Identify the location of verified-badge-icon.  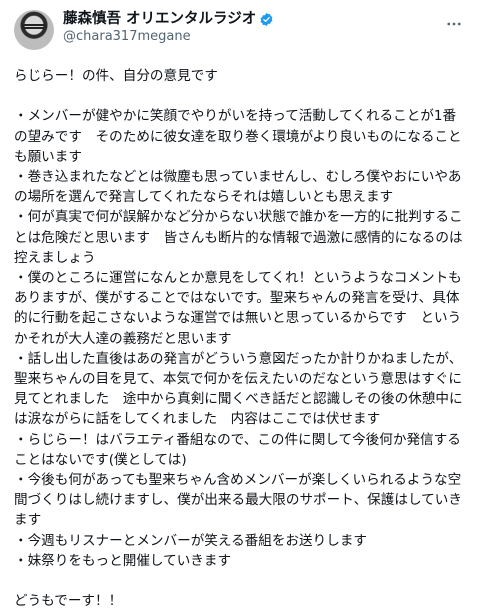
(266, 19).